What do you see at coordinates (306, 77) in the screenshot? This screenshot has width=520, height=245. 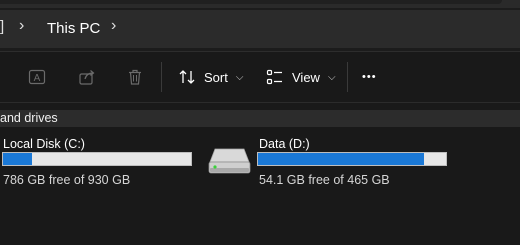 I see `view-label: View` at bounding box center [306, 77].